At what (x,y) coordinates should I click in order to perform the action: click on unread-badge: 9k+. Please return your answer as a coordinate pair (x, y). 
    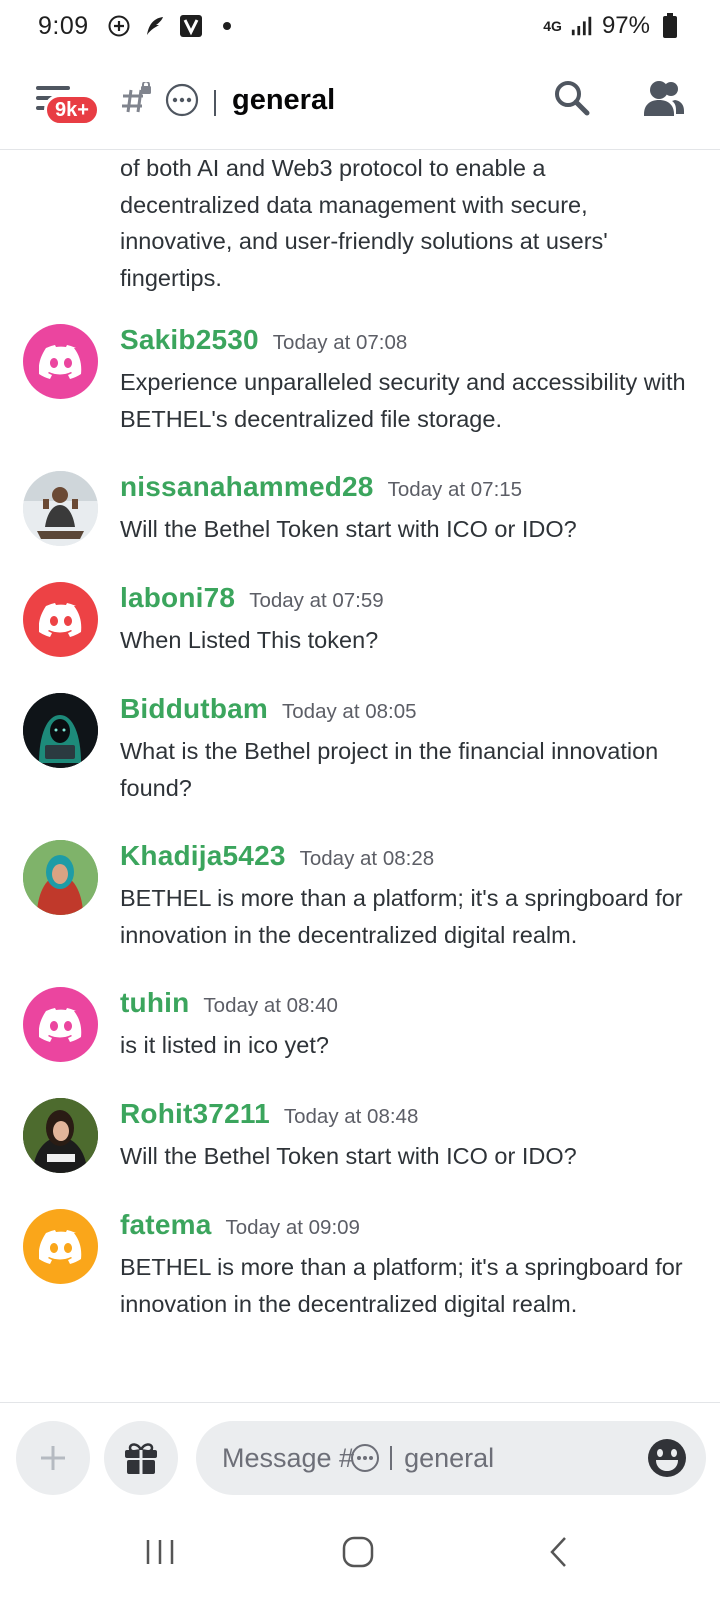
    Looking at the image, I should click on (72, 110).